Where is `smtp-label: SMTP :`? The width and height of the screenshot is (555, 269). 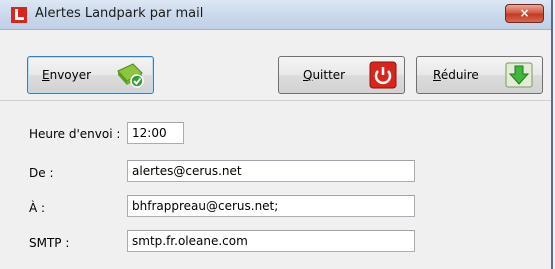 smtp-label: SMTP : is located at coordinates (49, 243).